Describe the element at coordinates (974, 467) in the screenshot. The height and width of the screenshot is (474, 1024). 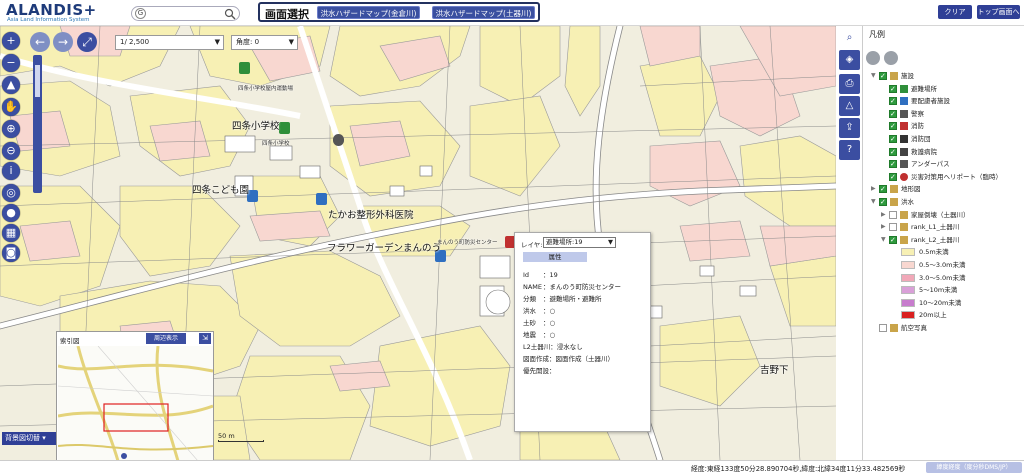
I see `coordinate-system-button: 緯度経度（度分秒DMS/JP）` at that location.